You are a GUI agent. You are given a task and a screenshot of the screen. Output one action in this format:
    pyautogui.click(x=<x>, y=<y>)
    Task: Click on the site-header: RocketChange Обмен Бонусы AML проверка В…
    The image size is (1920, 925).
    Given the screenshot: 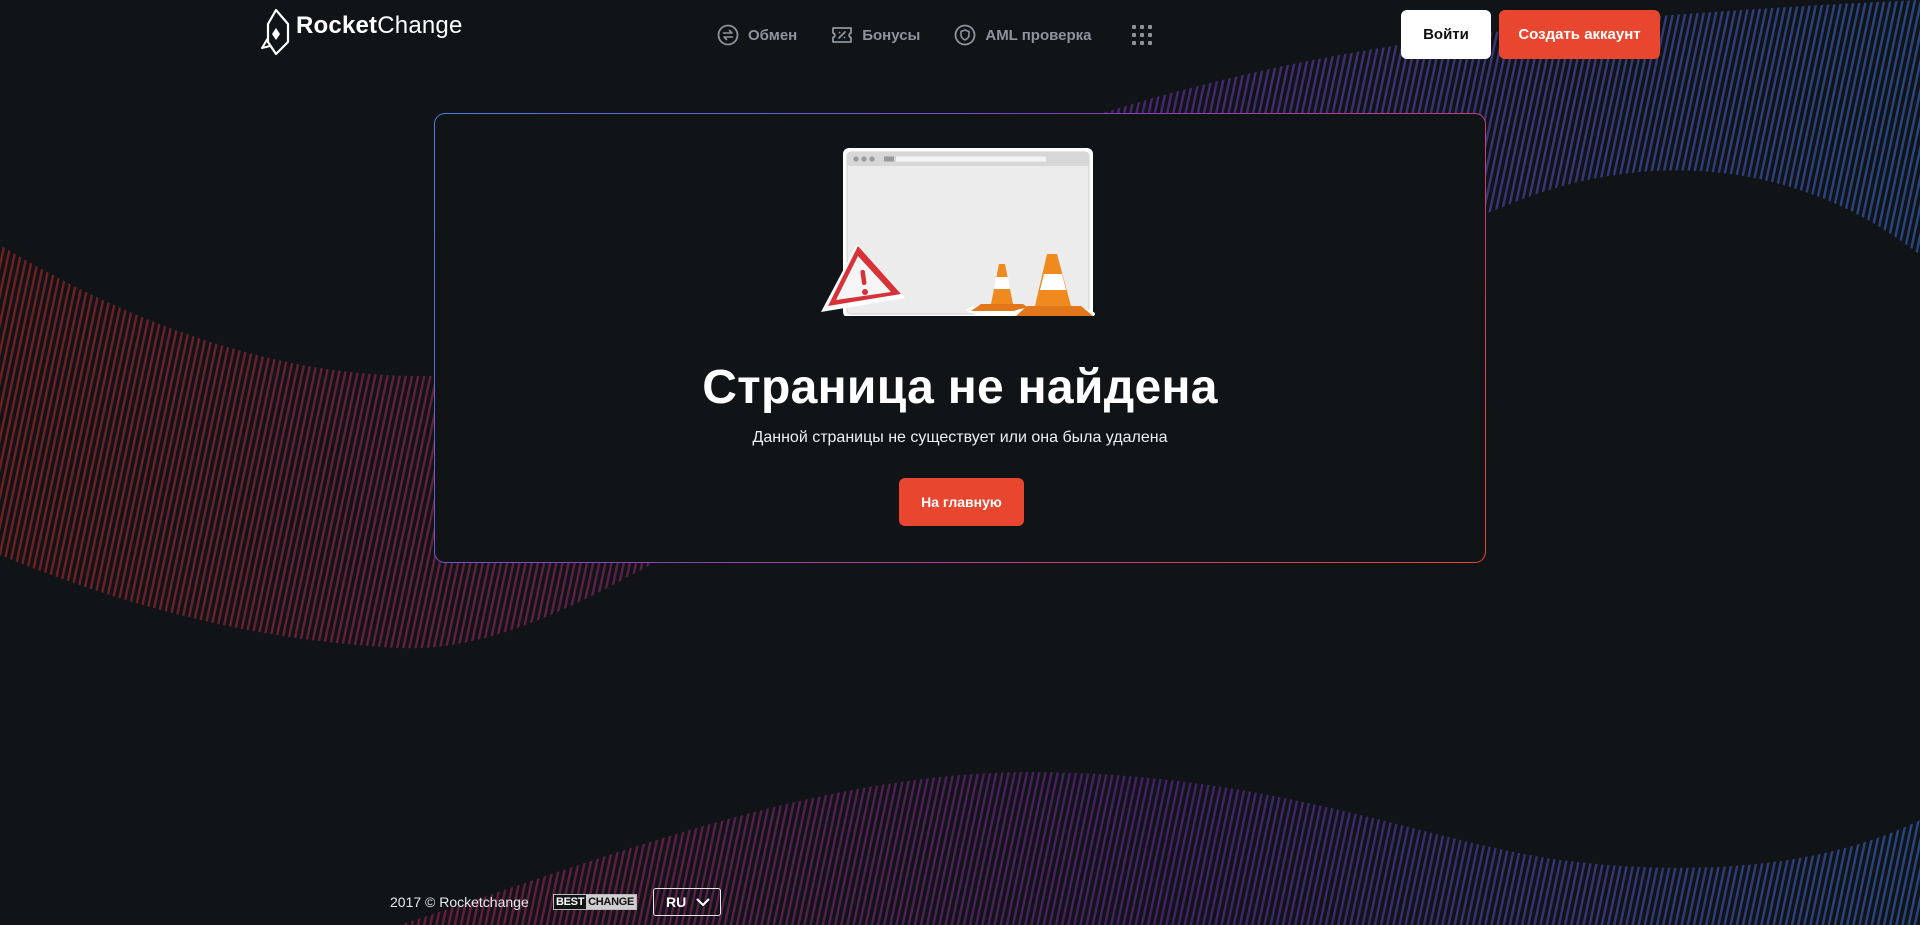 What is the action you would take?
    pyautogui.click(x=960, y=35)
    